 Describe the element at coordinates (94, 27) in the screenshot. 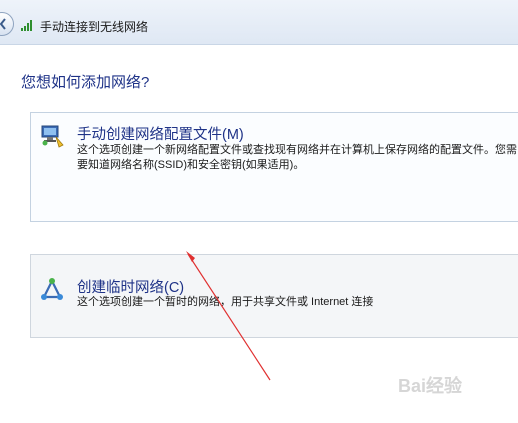

I see `window-title: 手动连接到无线网络` at that location.